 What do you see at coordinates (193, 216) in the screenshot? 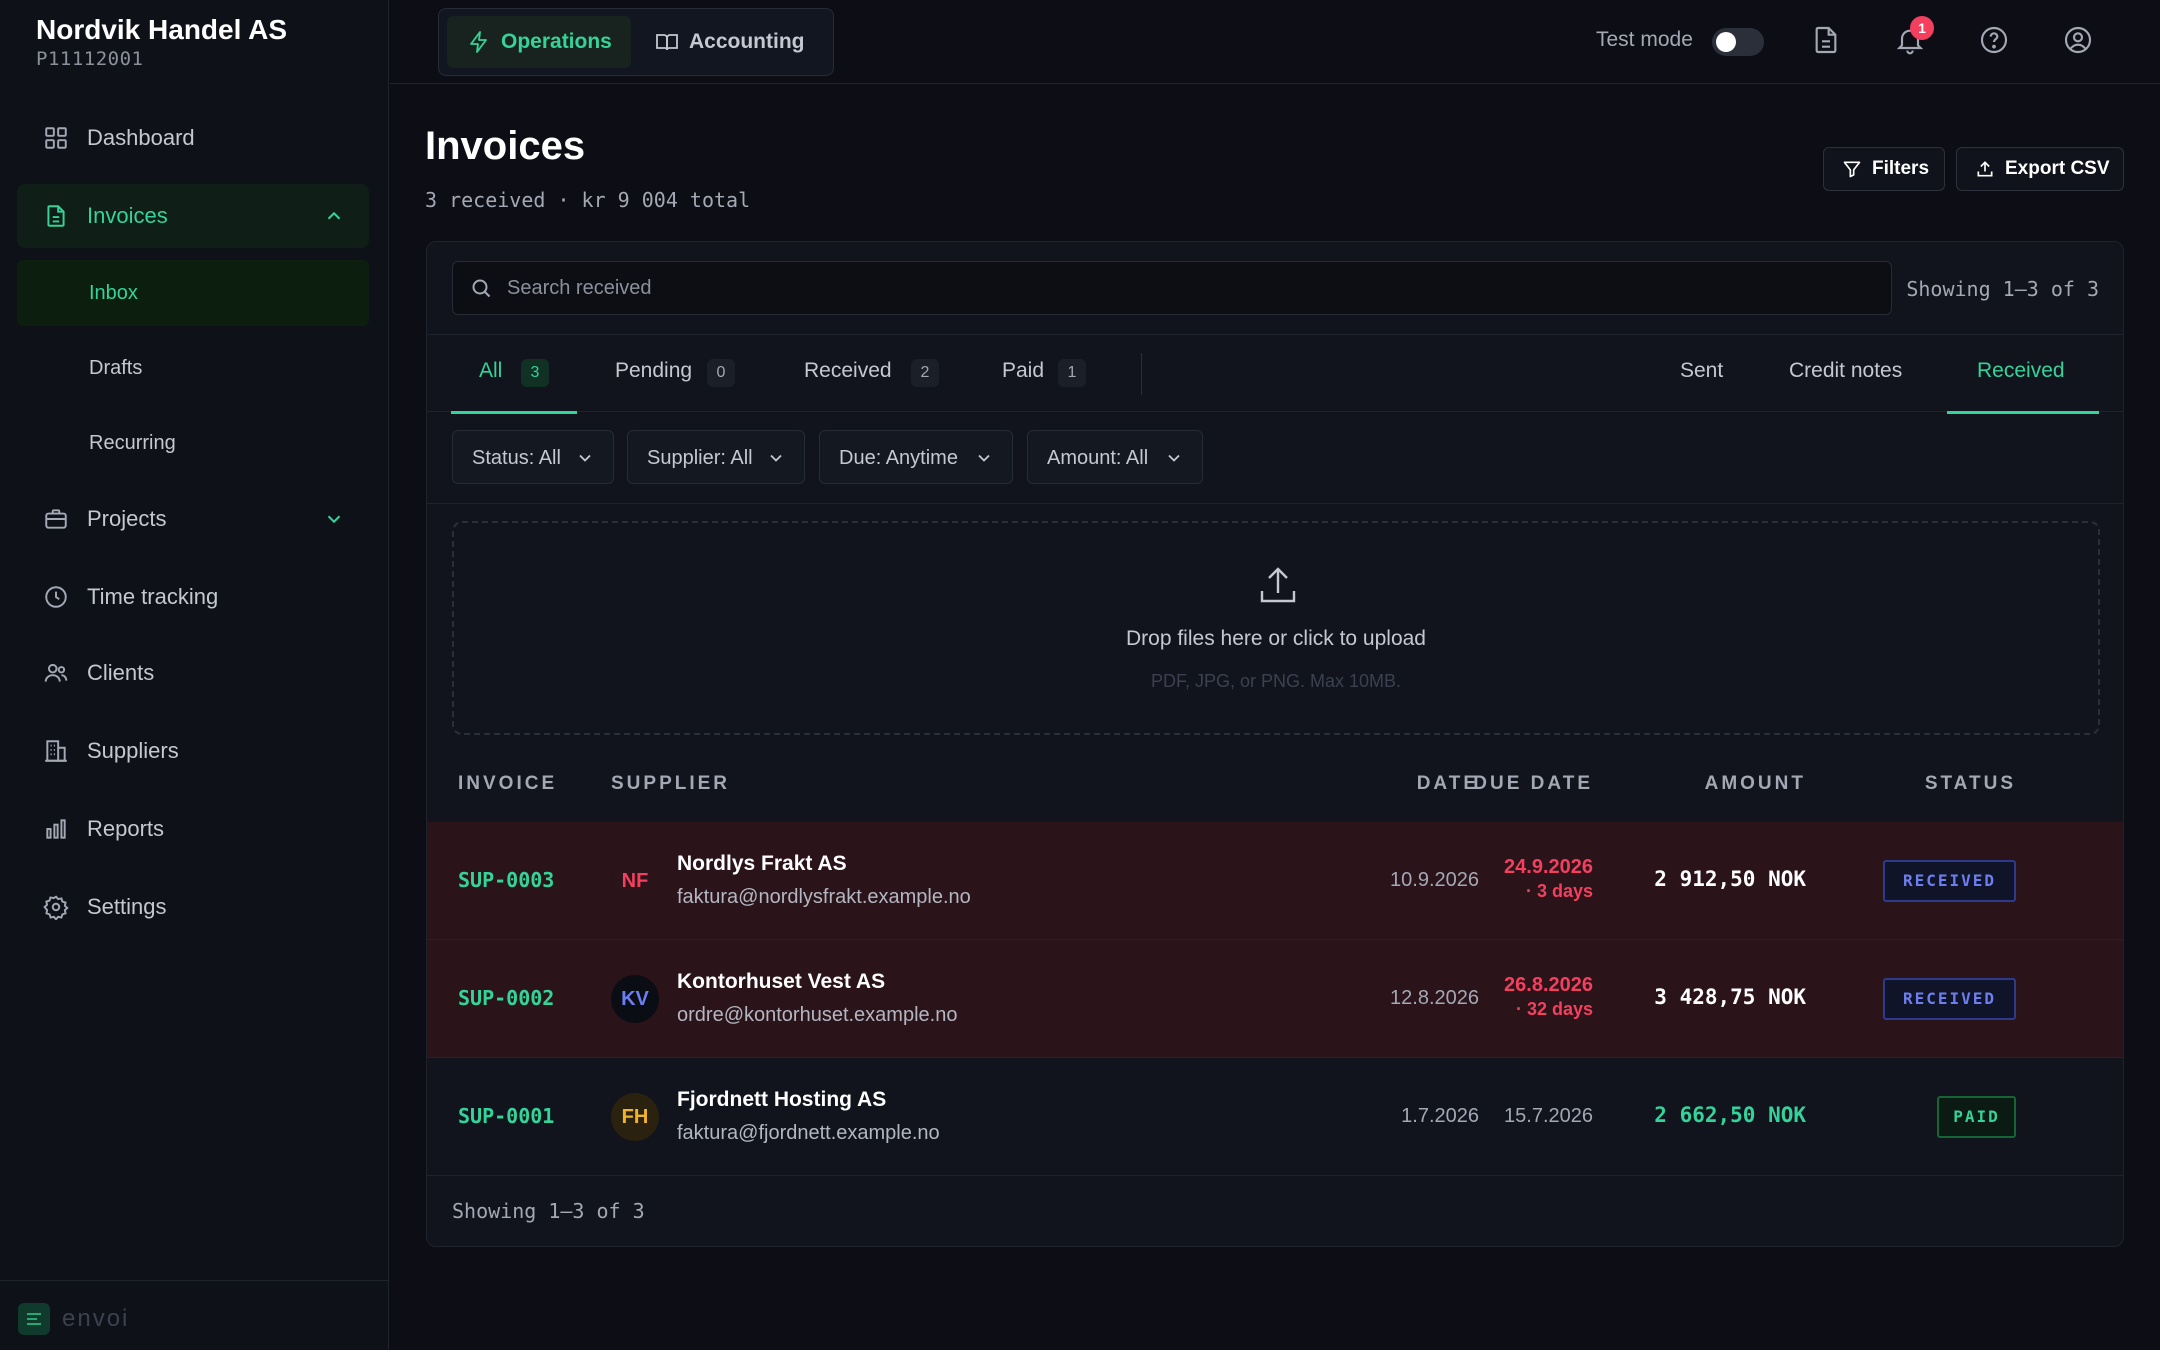
I see `sidebar-item-invoices: Invoices` at bounding box center [193, 216].